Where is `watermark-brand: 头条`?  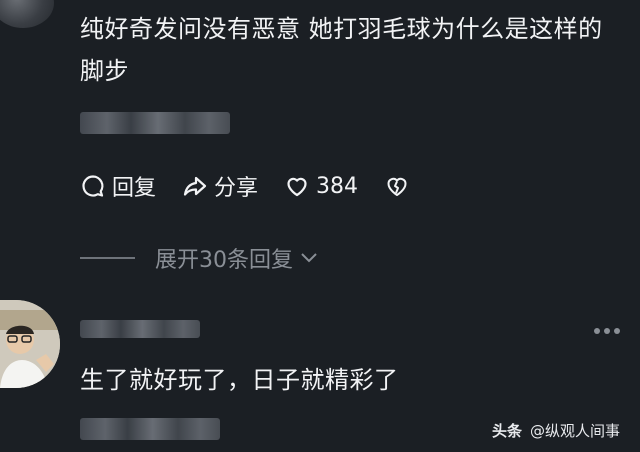
watermark-brand: 头条 is located at coordinates (507, 431).